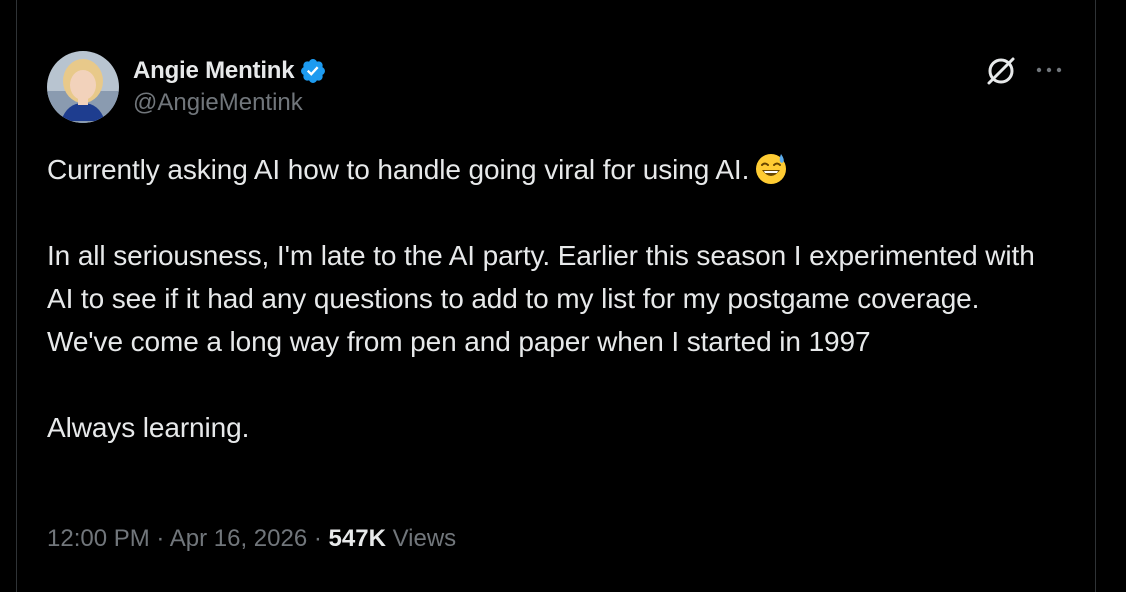 The height and width of the screenshot is (592, 1126). What do you see at coordinates (214, 71) in the screenshot?
I see `author-display-name: Angie Mentink` at bounding box center [214, 71].